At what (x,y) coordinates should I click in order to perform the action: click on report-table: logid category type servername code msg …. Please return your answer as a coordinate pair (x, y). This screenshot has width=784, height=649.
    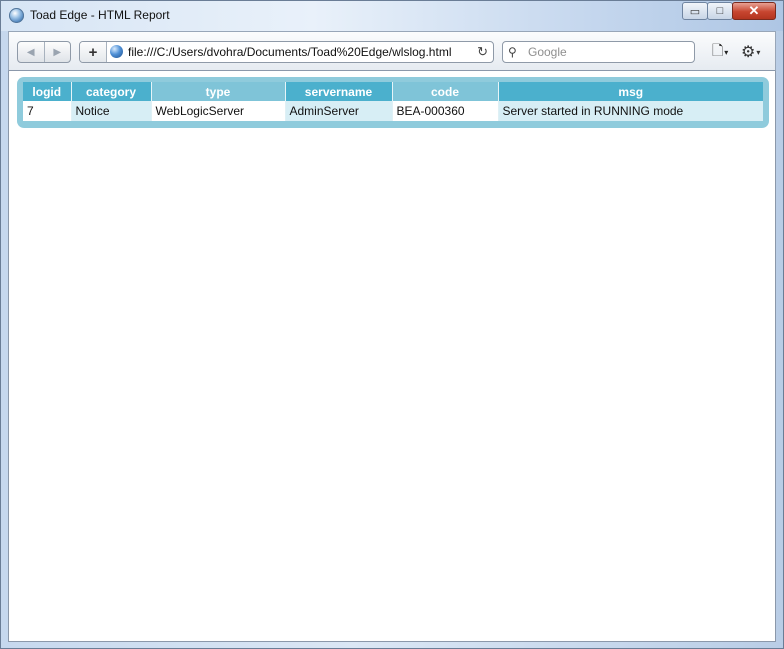
    Looking at the image, I should click on (393, 101).